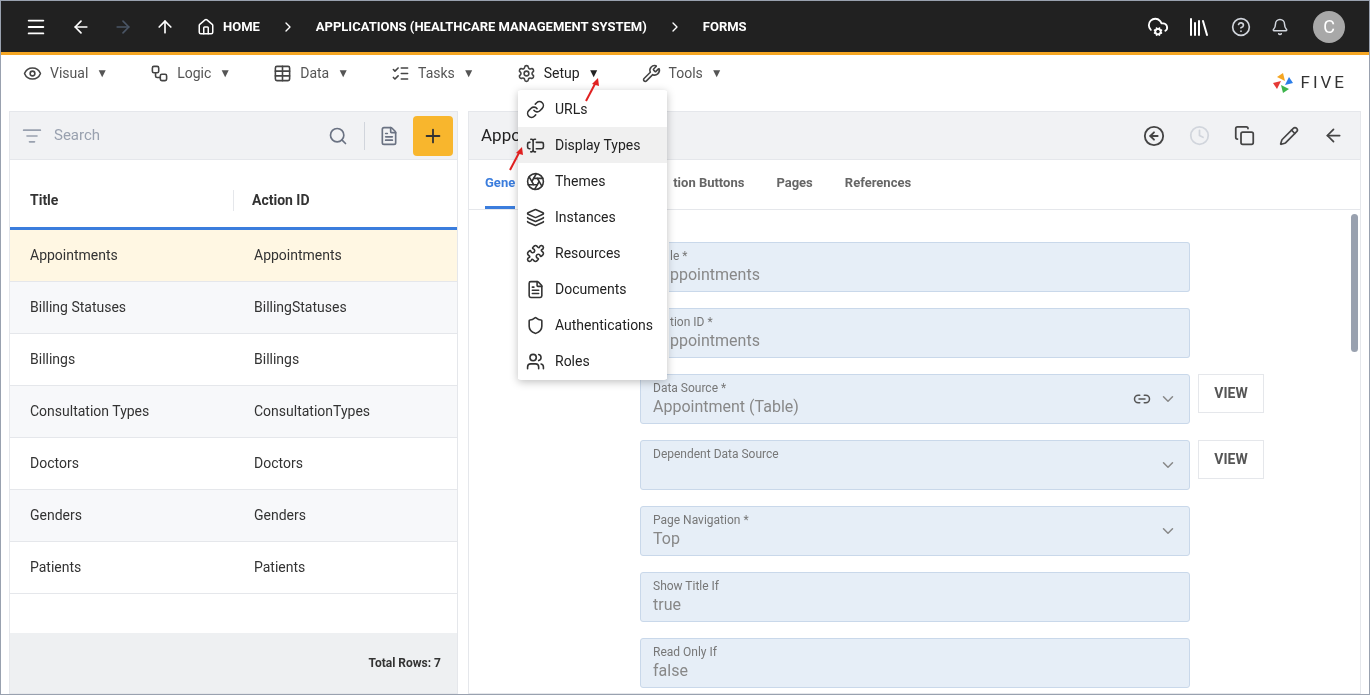 The width and height of the screenshot is (1370, 695). Describe the element at coordinates (535, 253) in the screenshot. I see `puzzle-icon` at that location.